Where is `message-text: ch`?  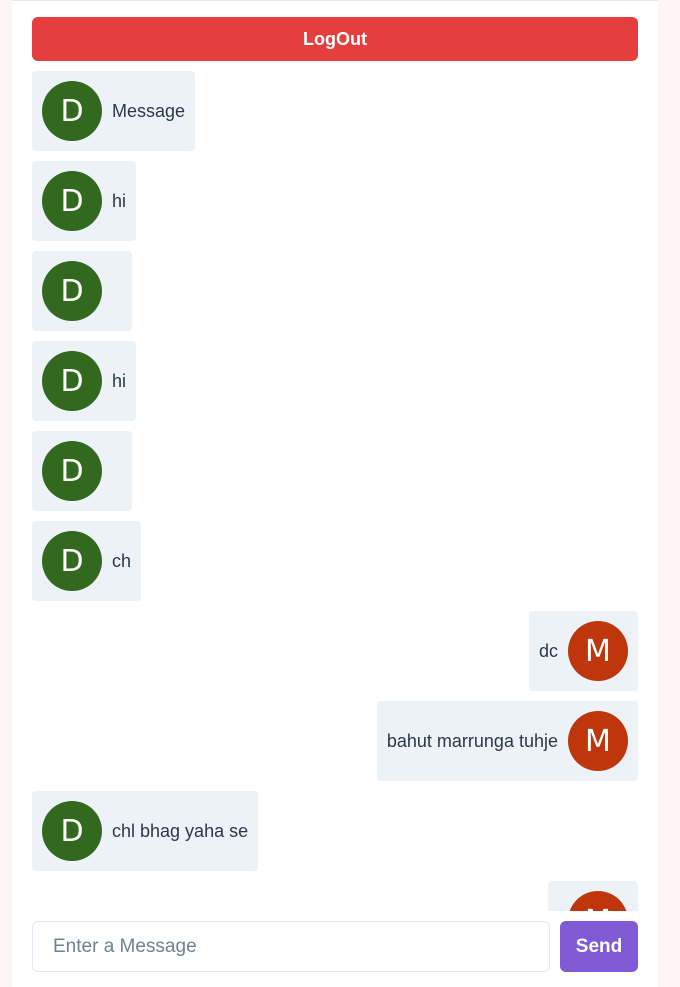 message-text: ch is located at coordinates (122, 560).